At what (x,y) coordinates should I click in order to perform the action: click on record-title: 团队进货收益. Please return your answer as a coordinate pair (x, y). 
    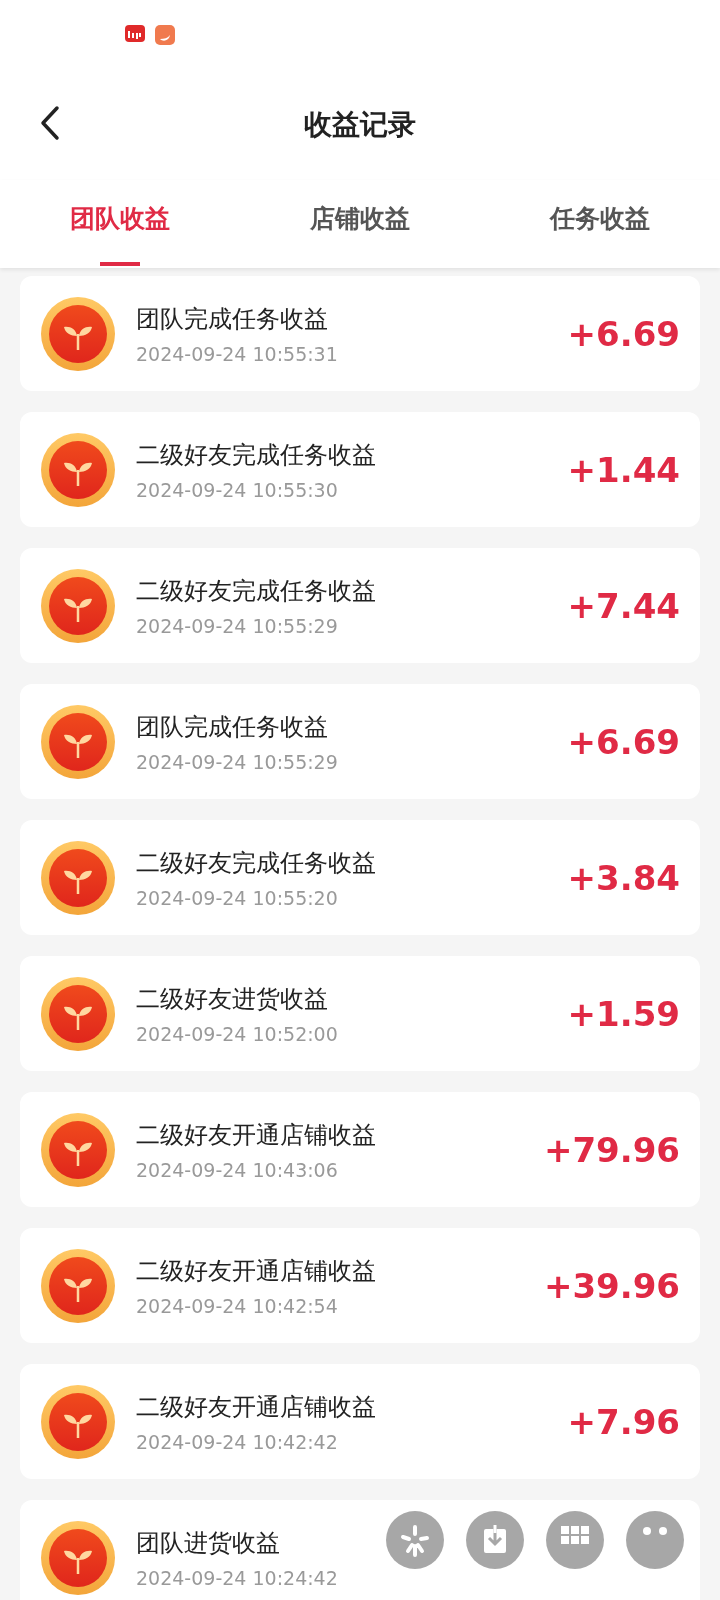
    Looking at the image, I should click on (208, 1543).